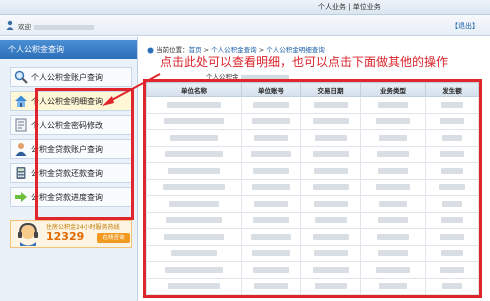 The width and height of the screenshot is (490, 301). Describe the element at coordinates (271, 89) in the screenshot. I see `col-unit-account: 单位账号` at that location.